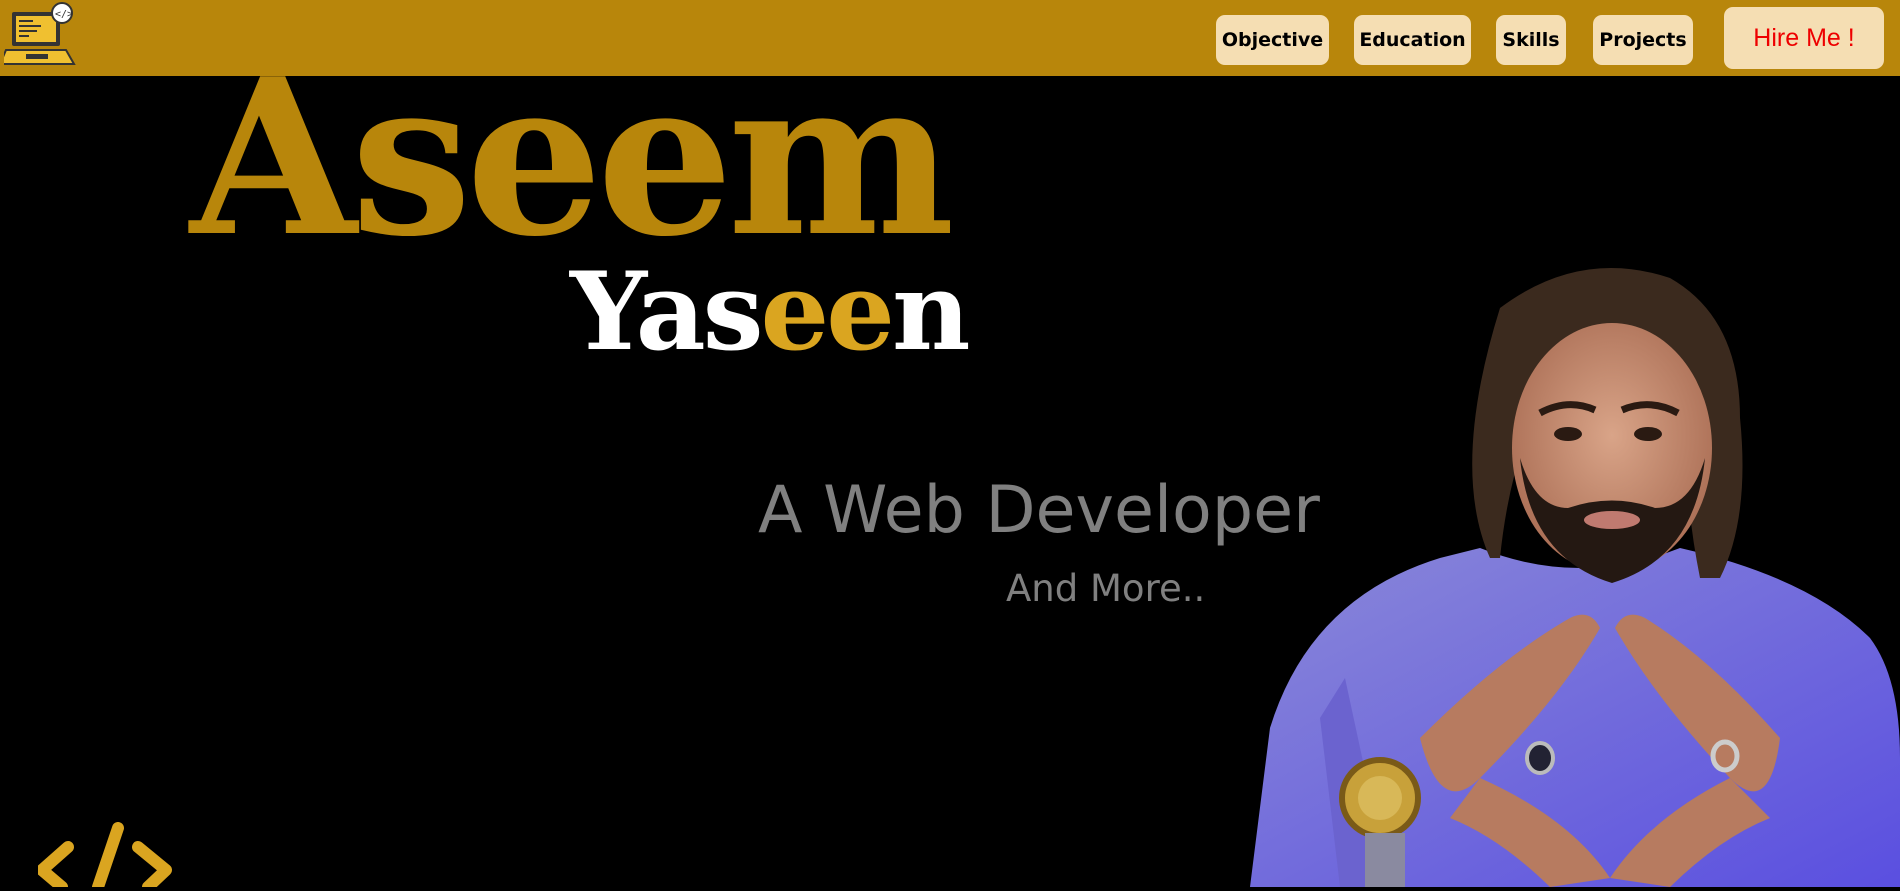  Describe the element at coordinates (105, 856) in the screenshot. I see `code-brackets-icon` at that location.